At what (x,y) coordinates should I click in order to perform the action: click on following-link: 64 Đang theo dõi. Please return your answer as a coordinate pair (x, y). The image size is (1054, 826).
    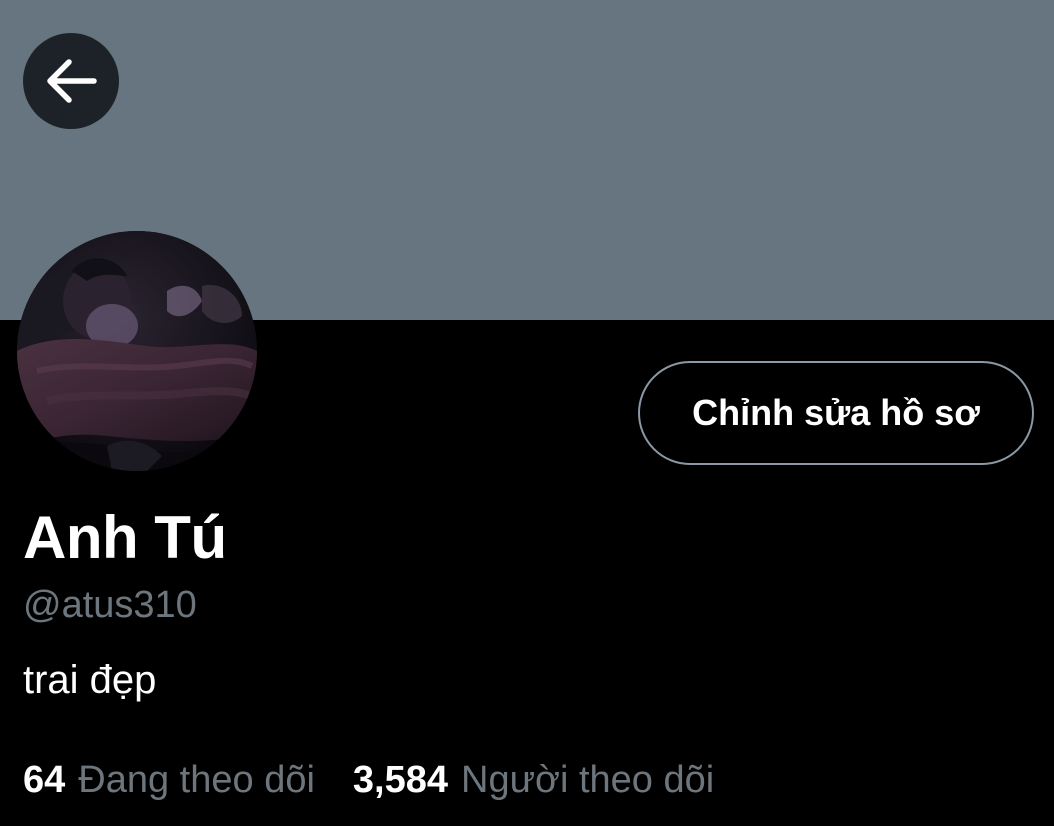
    Looking at the image, I should click on (169, 780).